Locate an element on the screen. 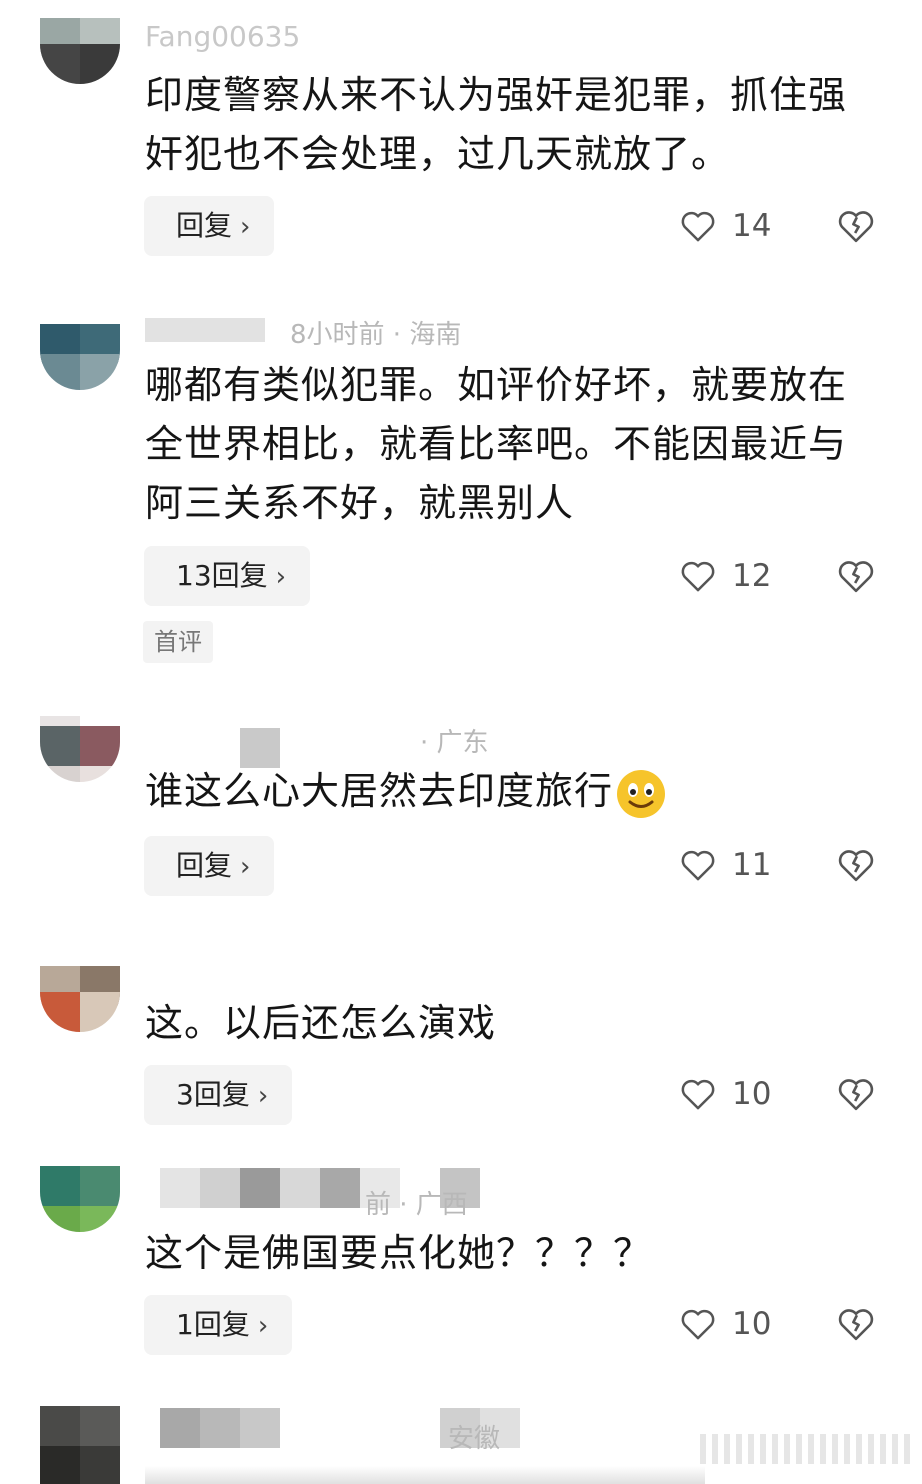 Image resolution: width=922 pixels, height=1484 pixels. like-count: 11 is located at coordinates (752, 865).